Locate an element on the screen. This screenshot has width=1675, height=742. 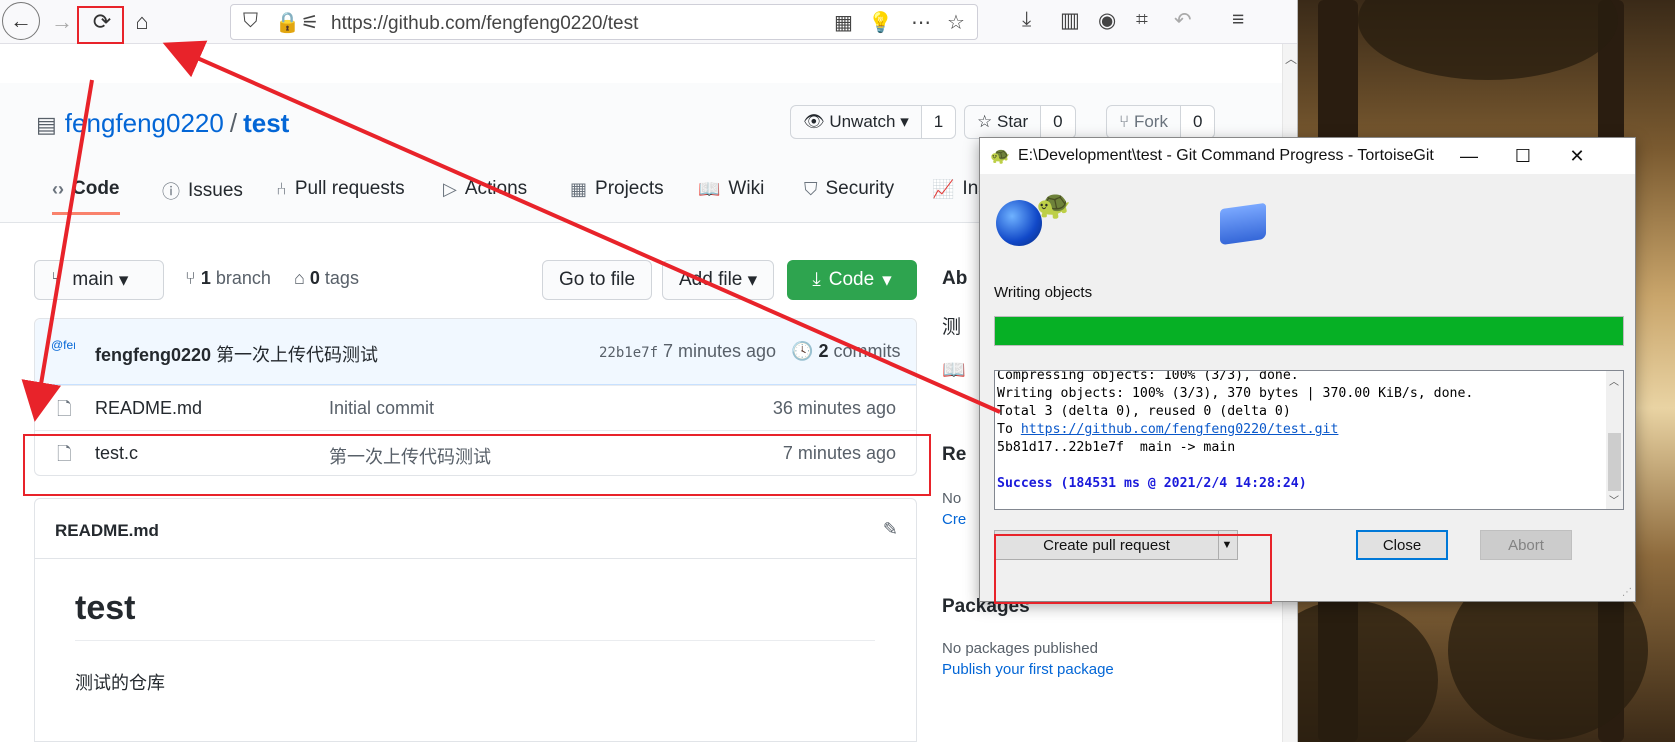
eye-icon: 👁 is located at coordinates (814, 121).